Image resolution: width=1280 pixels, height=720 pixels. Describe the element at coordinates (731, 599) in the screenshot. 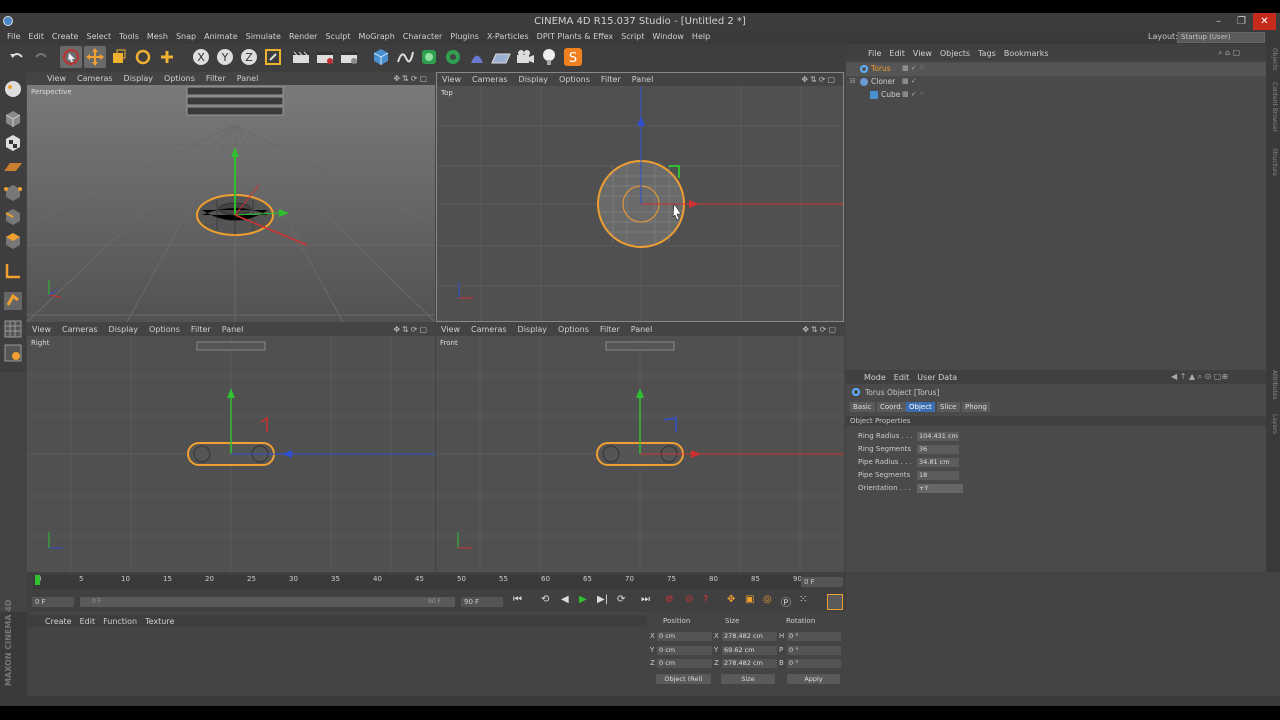

I see `record-position-icon: ✥` at that location.